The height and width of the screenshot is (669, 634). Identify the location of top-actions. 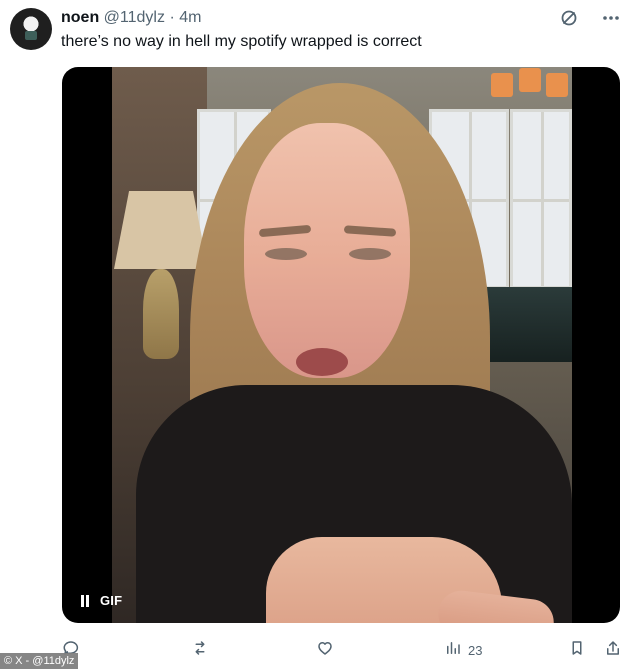
(590, 18).